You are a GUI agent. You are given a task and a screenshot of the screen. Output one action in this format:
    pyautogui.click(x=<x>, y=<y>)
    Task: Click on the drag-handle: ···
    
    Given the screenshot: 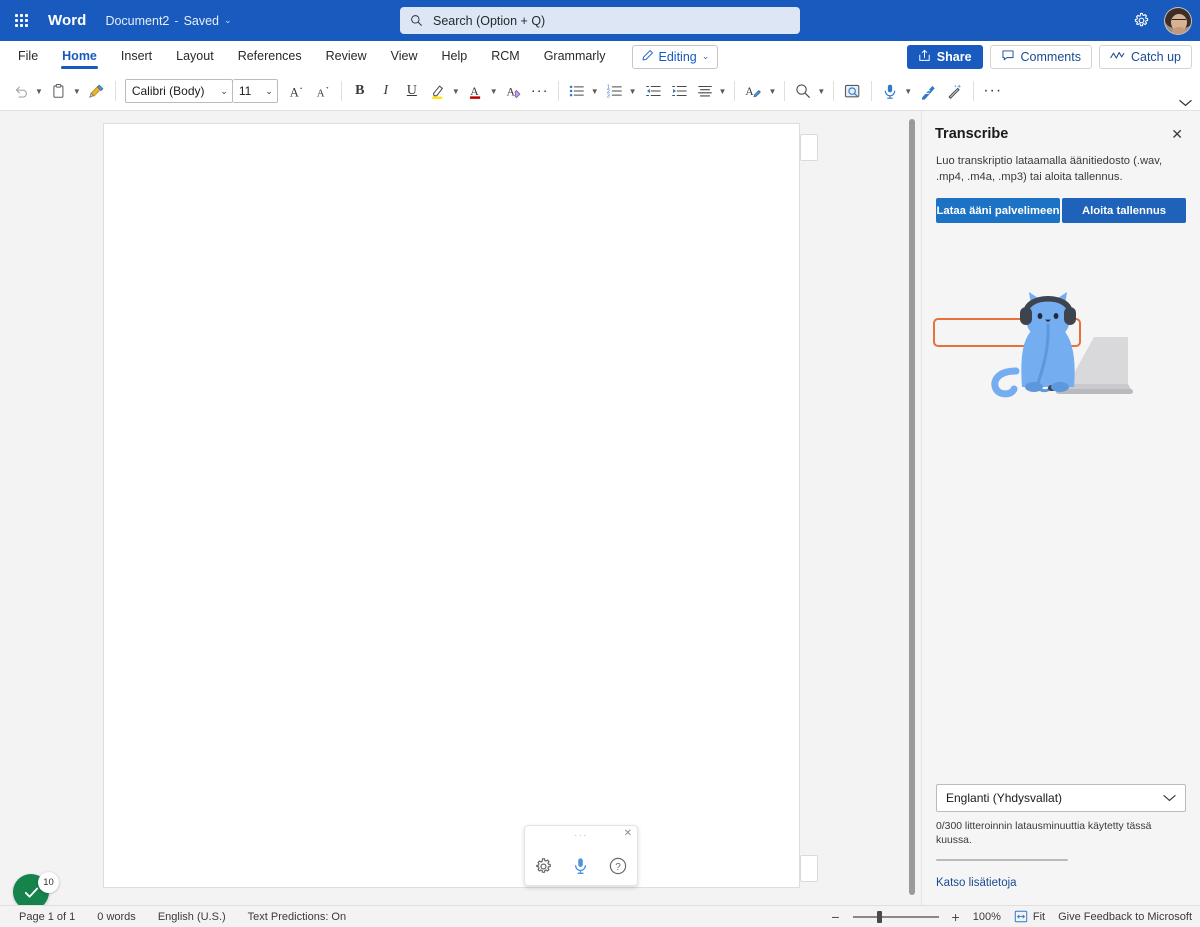 What is the action you would take?
    pyautogui.click(x=581, y=835)
    